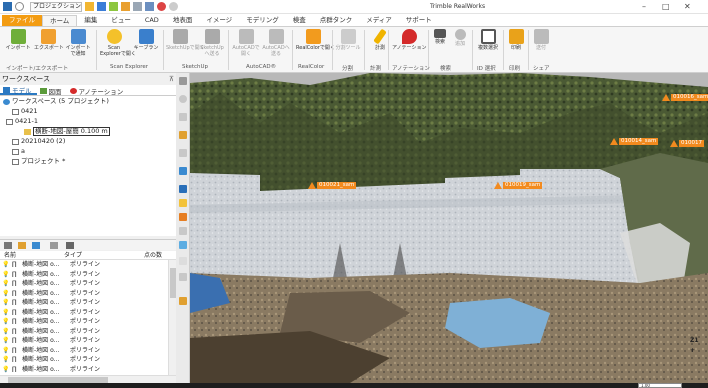 Image resolution: width=708 pixels, height=388 pixels. What do you see at coordinates (183, 117) in the screenshot?
I see `tool-pan-icon` at bounding box center [183, 117].